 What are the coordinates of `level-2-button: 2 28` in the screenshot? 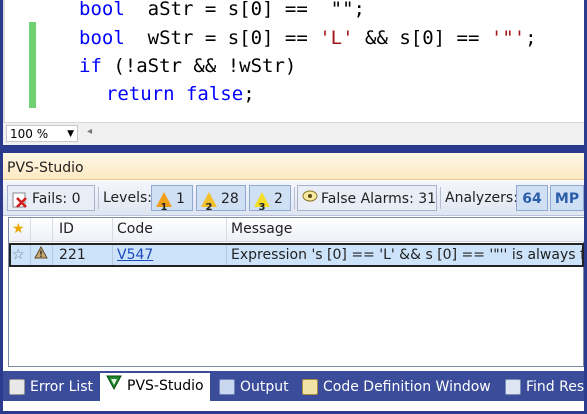 It's located at (221, 199).